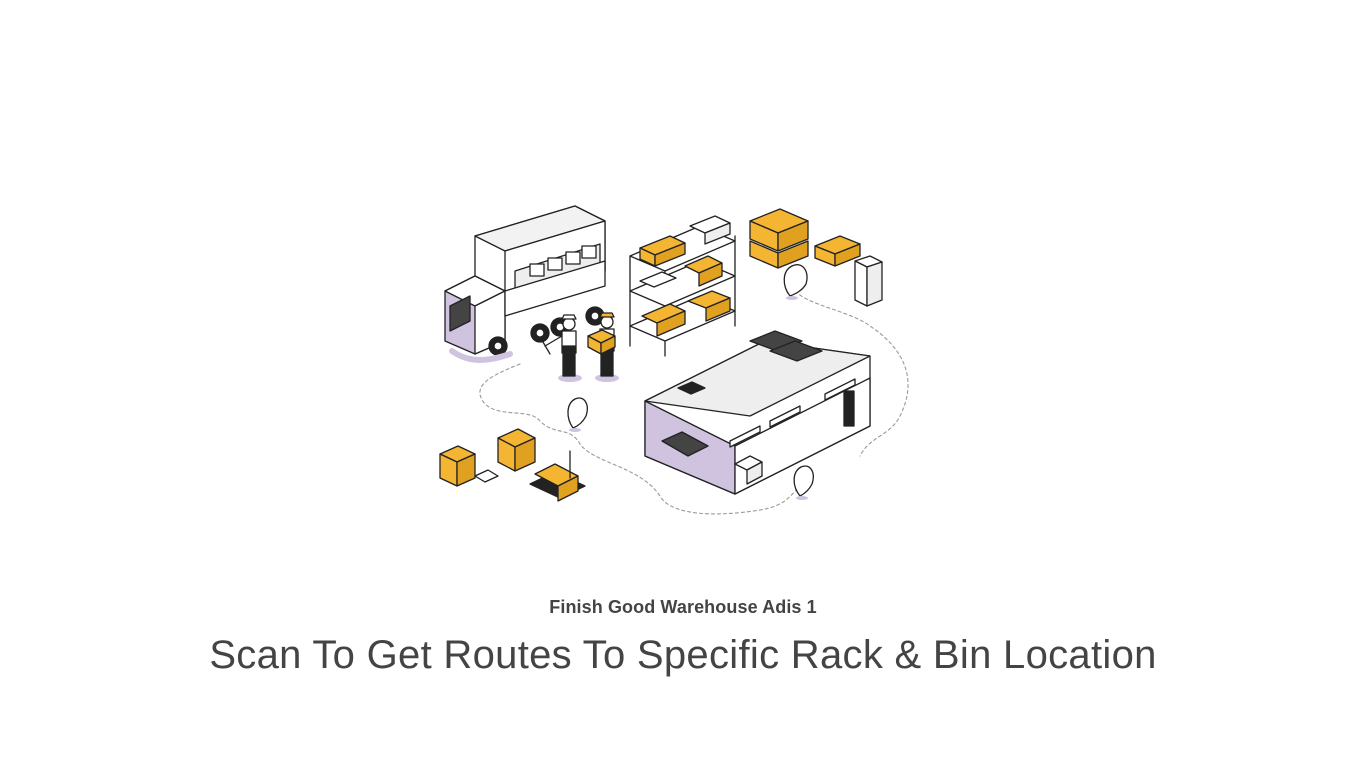 This screenshot has width=1366, height=768. What do you see at coordinates (562, 348) in the screenshot?
I see `worker-scanning-icon` at bounding box center [562, 348].